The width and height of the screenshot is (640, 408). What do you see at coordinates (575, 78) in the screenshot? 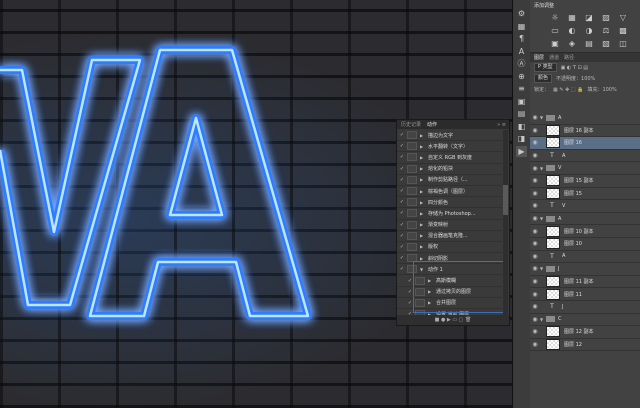
I see `opacity-field: 不透明度：100%` at bounding box center [575, 78].